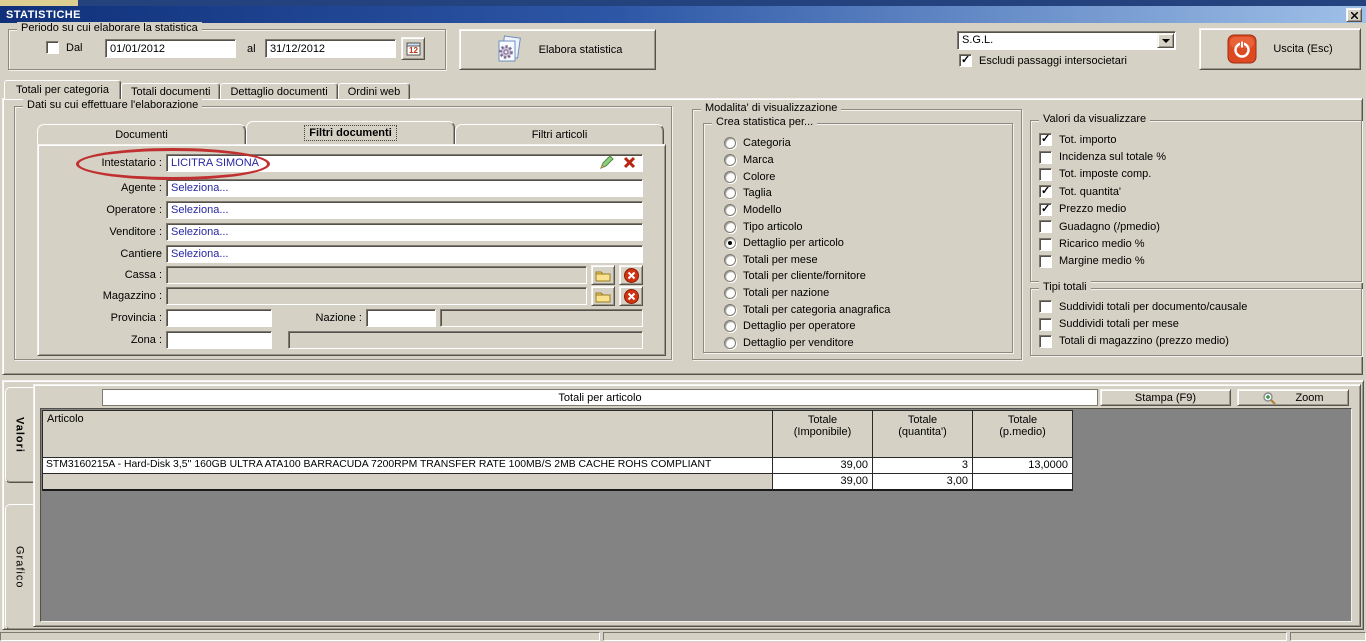 The height and width of the screenshot is (642, 1366). I want to click on provincia-input, so click(219, 318).